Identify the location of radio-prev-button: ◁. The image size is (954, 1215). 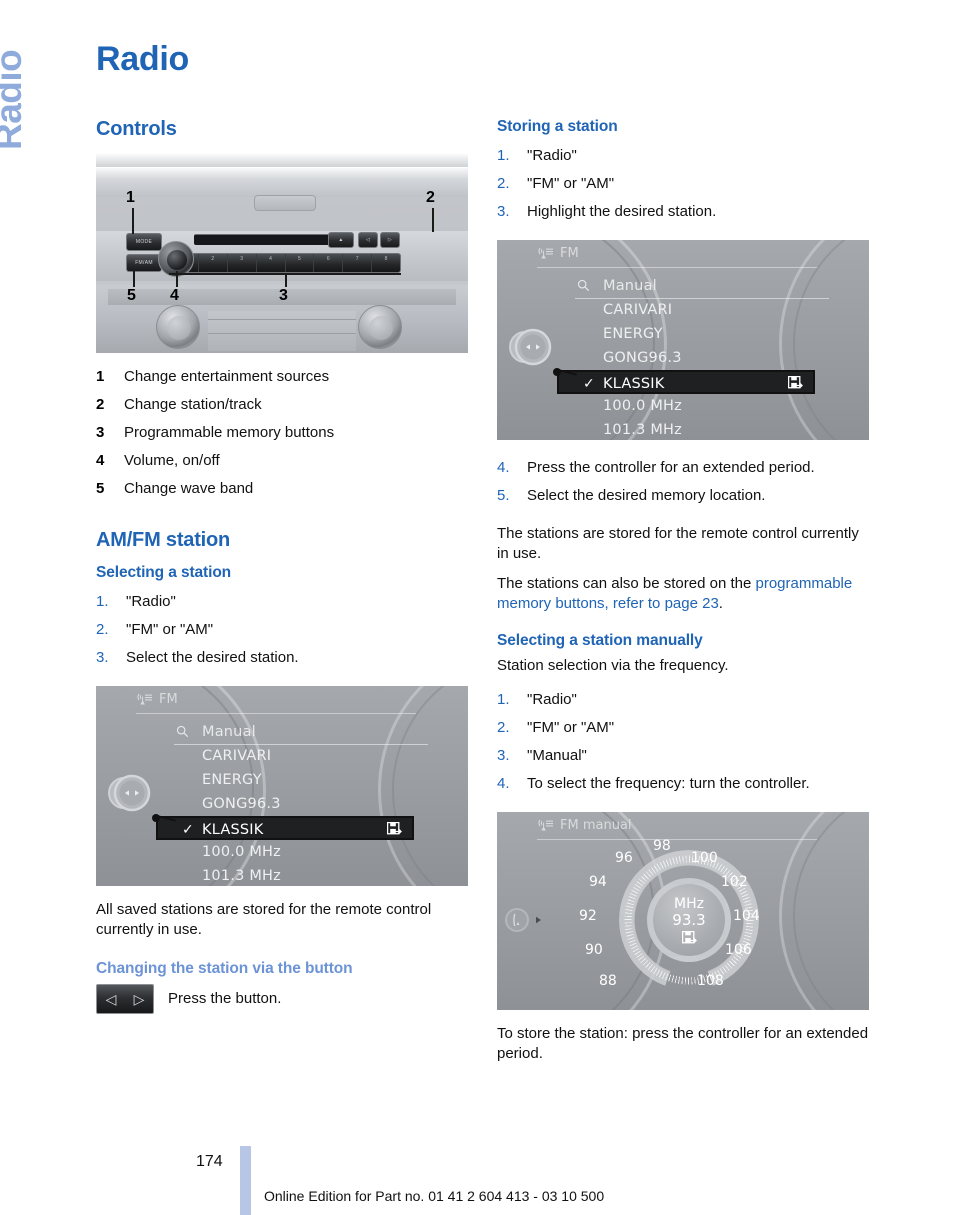
(368, 240).